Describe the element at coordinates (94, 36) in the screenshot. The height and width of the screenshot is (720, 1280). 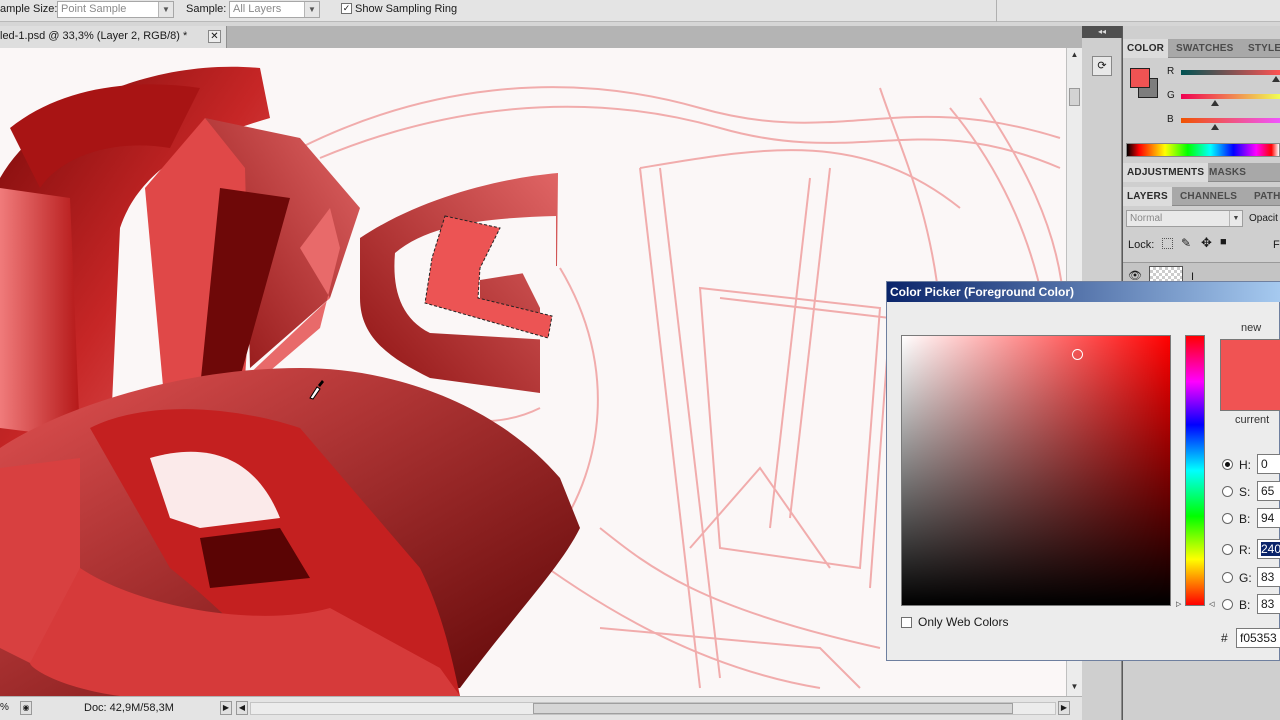
I see `document-title: led-1.psd @ 33,3% (Layer 2, RGB/8) *` at that location.